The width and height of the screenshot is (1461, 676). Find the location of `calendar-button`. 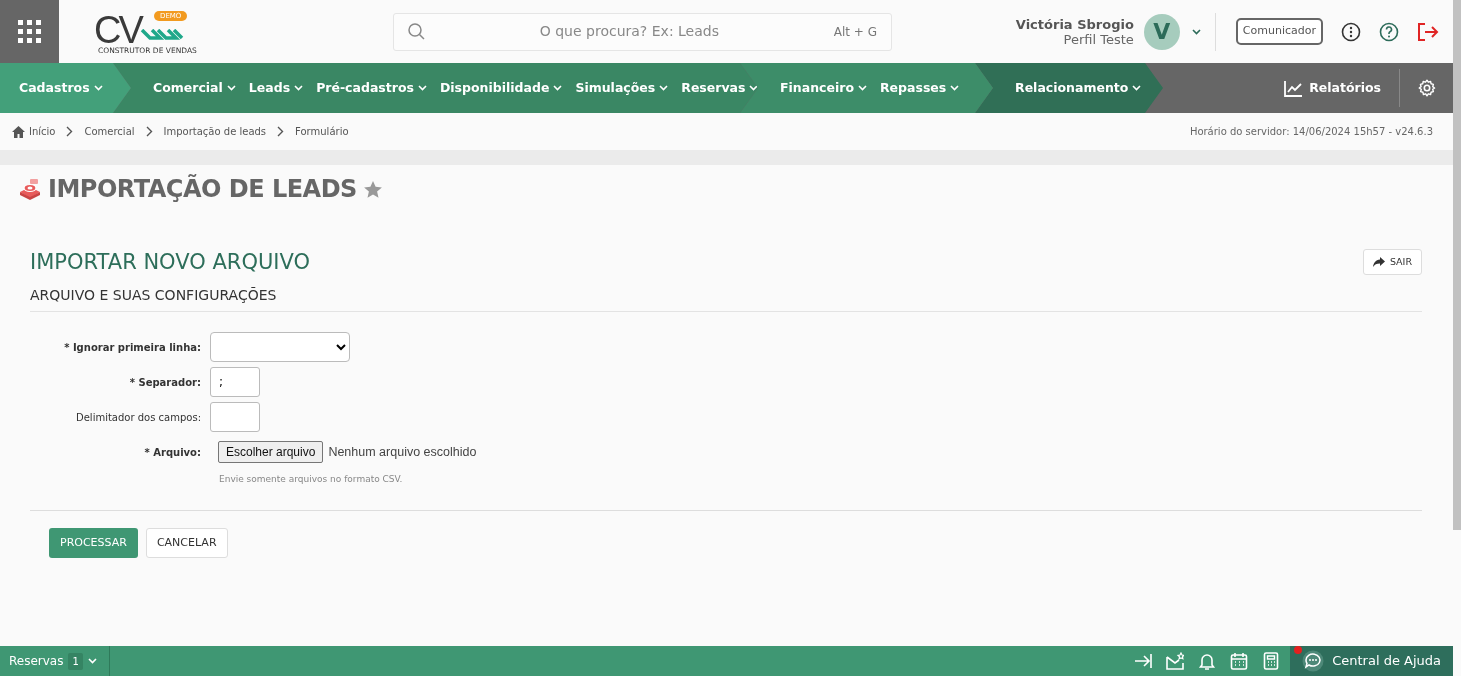

calendar-button is located at coordinates (1239, 661).